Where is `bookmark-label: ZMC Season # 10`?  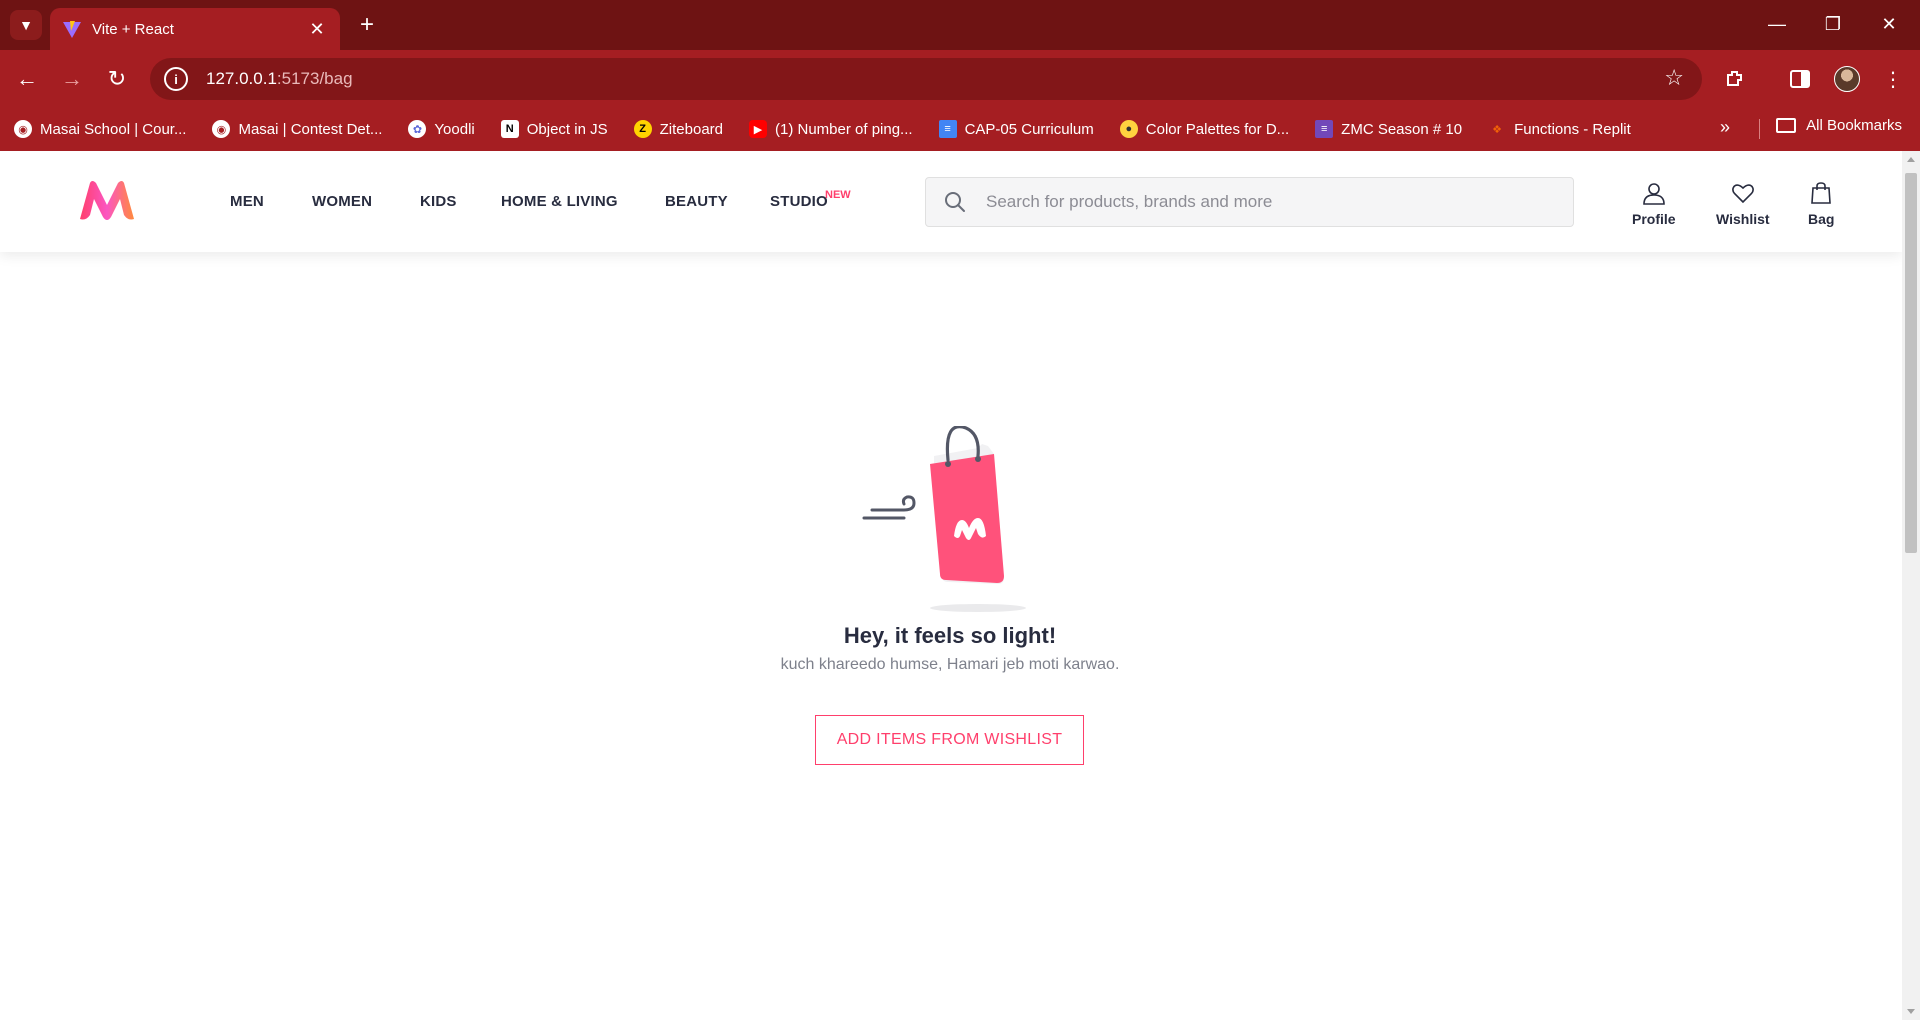 bookmark-label: ZMC Season # 10 is located at coordinates (1402, 129).